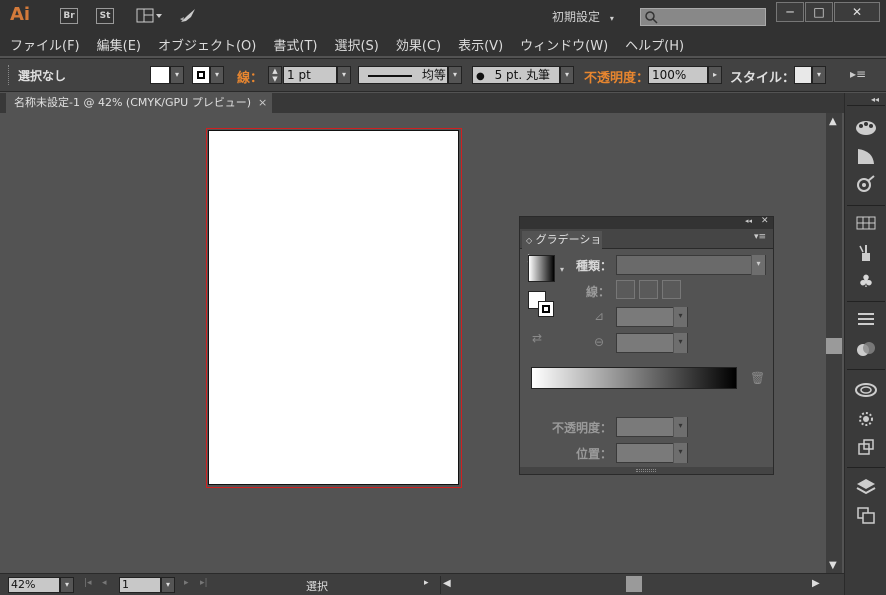 The height and width of the screenshot is (595, 886). What do you see at coordinates (866, 158) in the screenshot?
I see `color-guide-icon` at bounding box center [866, 158].